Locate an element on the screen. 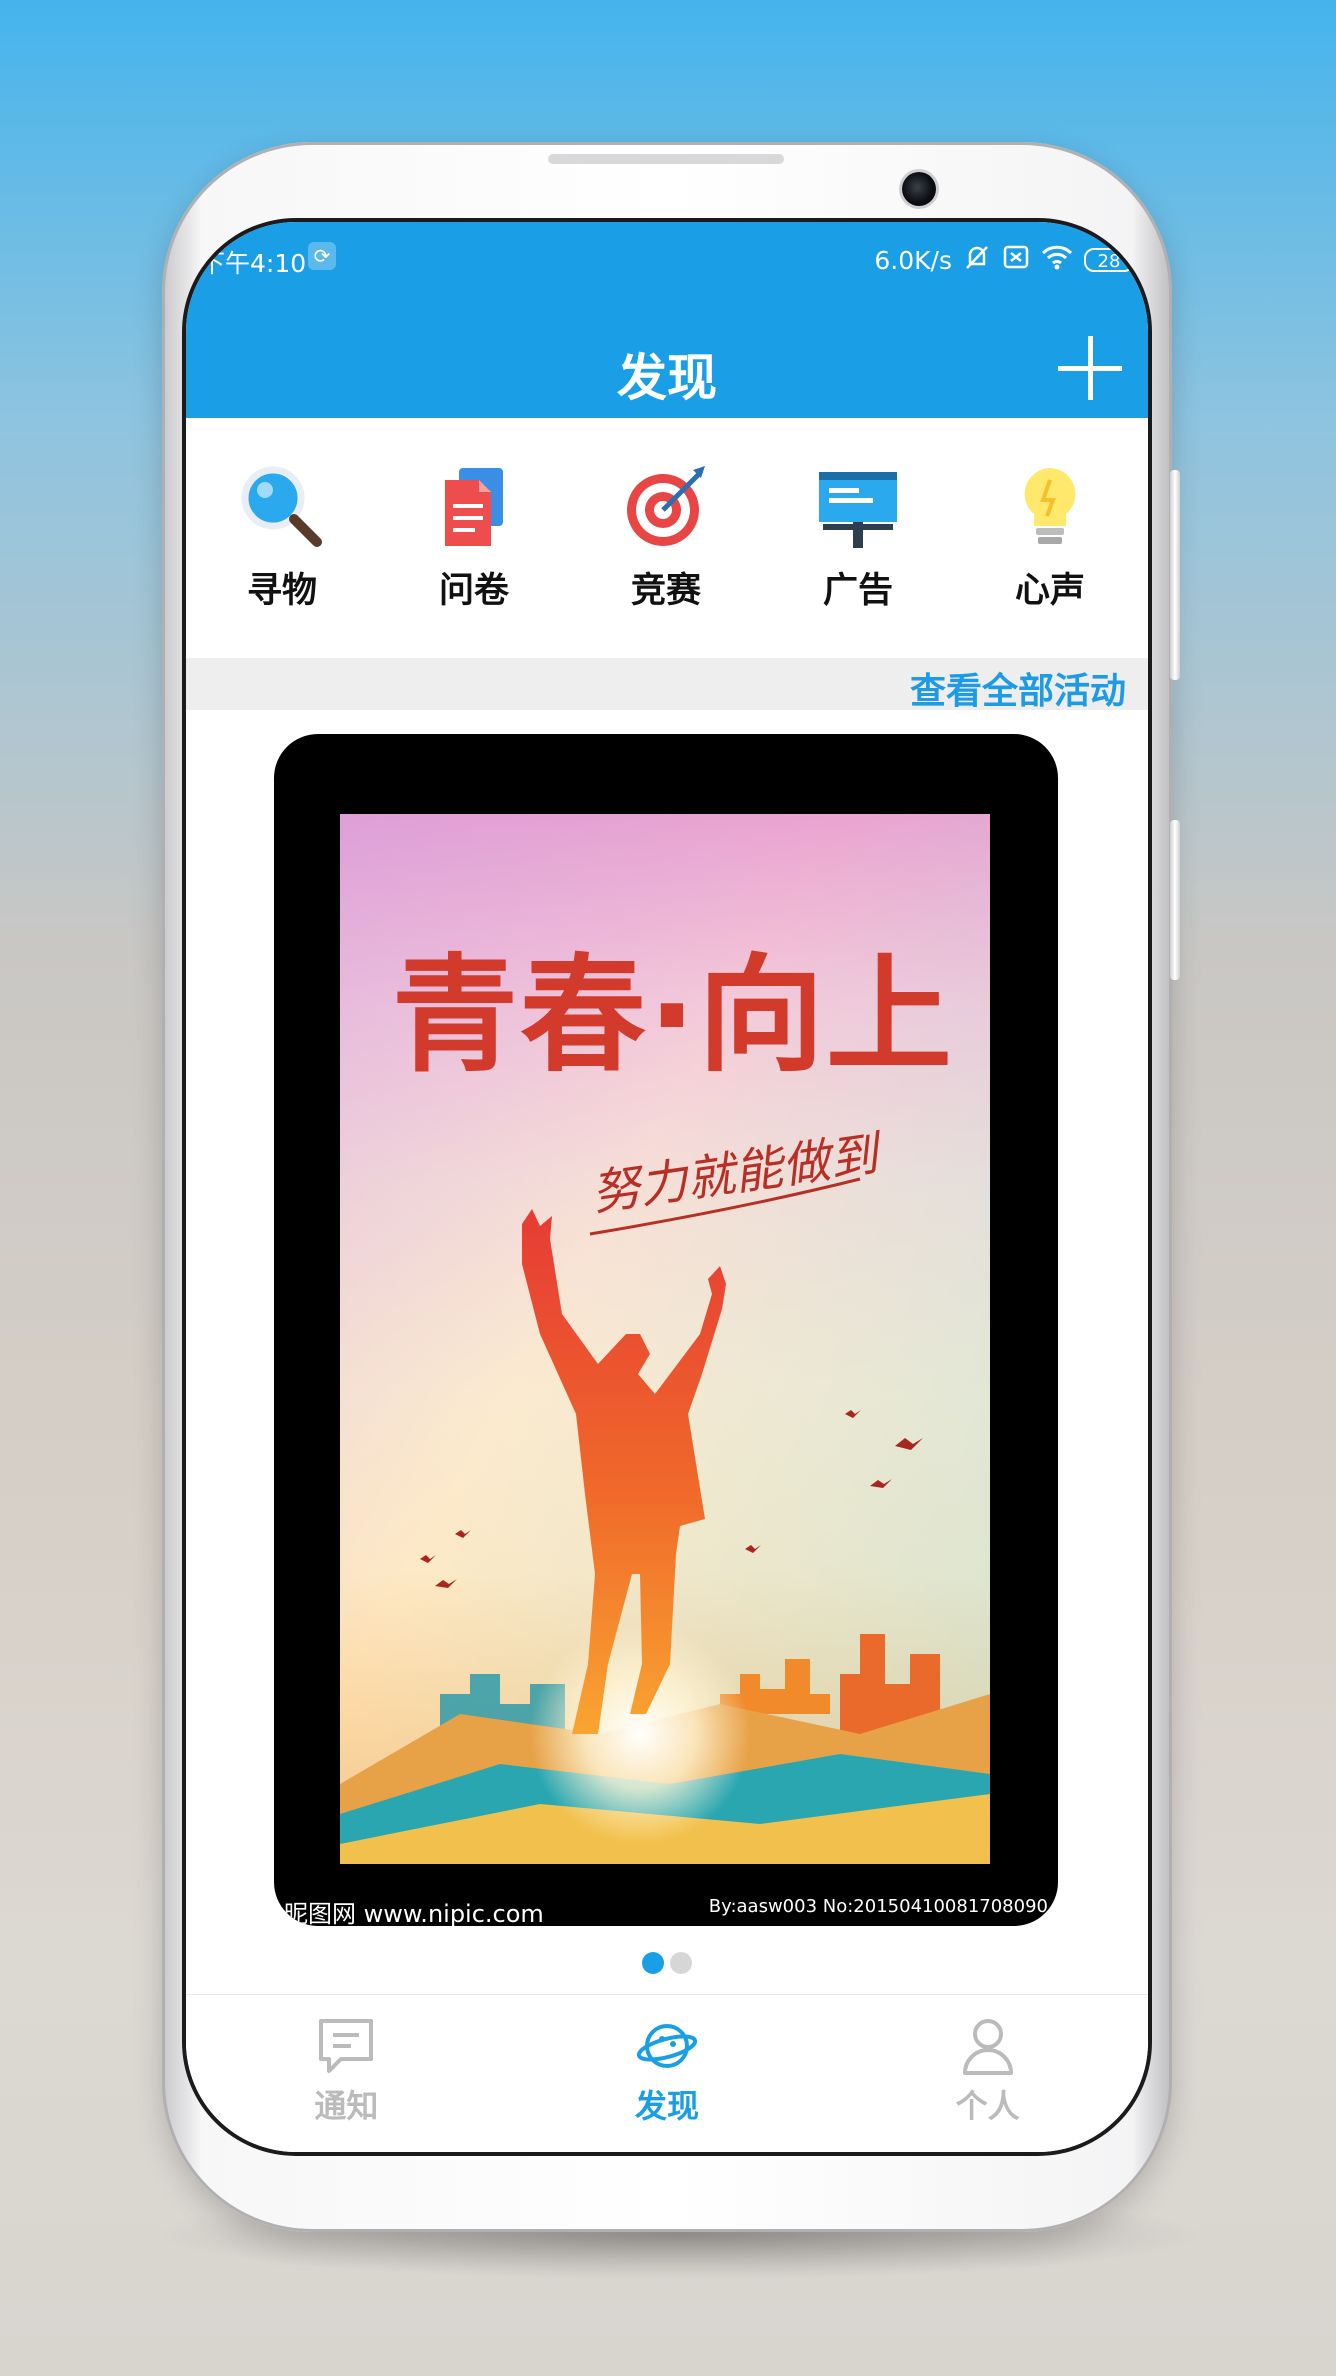 This screenshot has height=2376, width=1336. document-icon is located at coordinates (474, 507).